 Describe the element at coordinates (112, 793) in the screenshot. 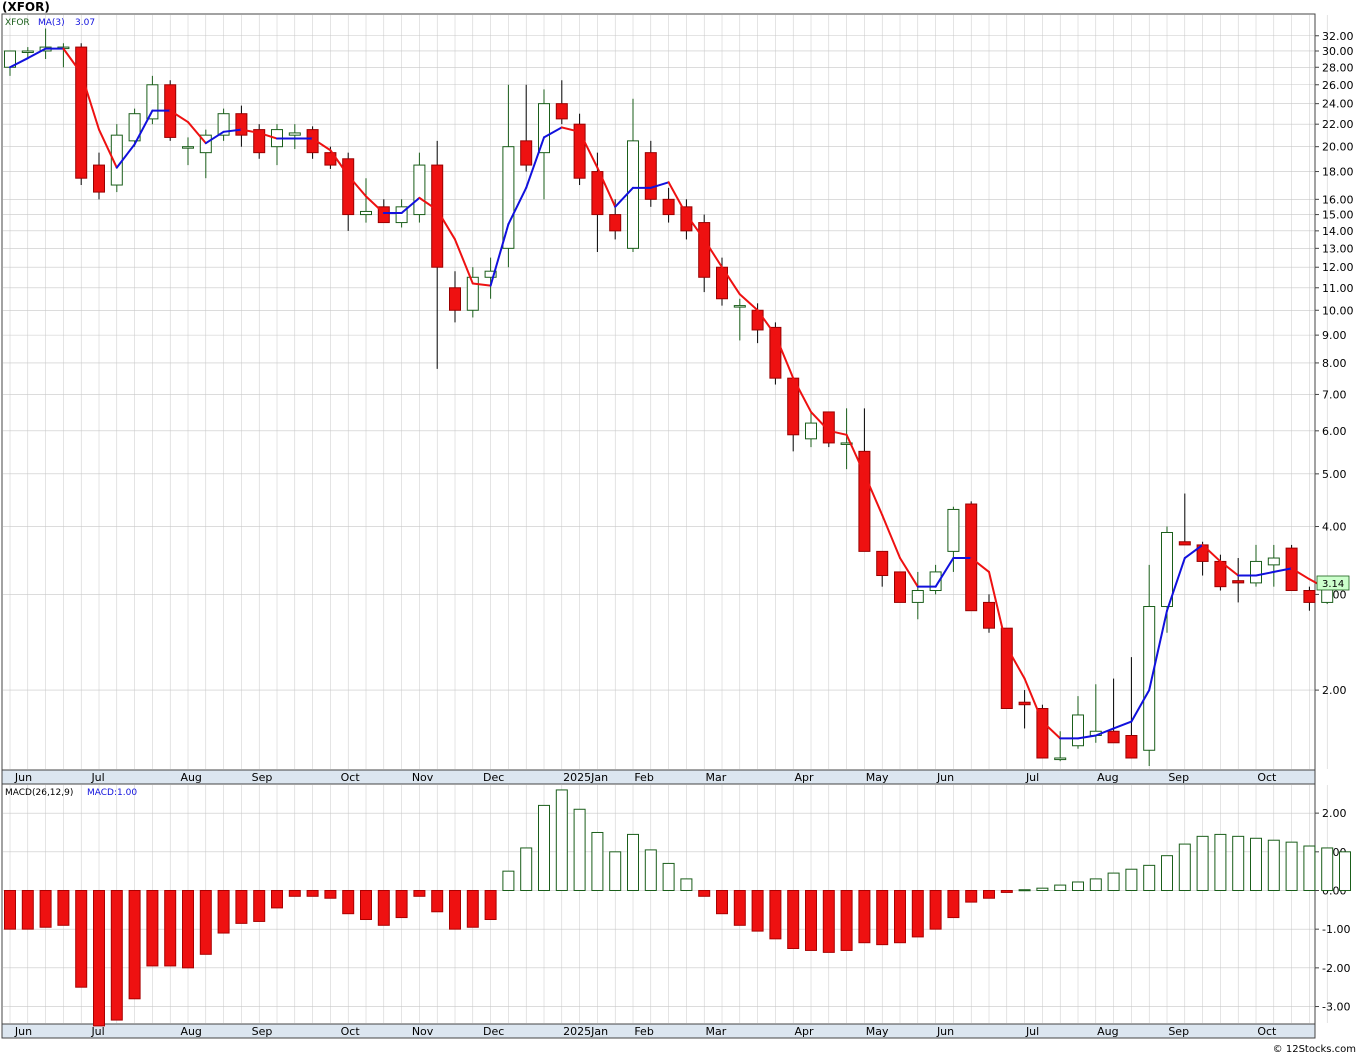

I see `macd-legend-value: MACD:1.00` at that location.